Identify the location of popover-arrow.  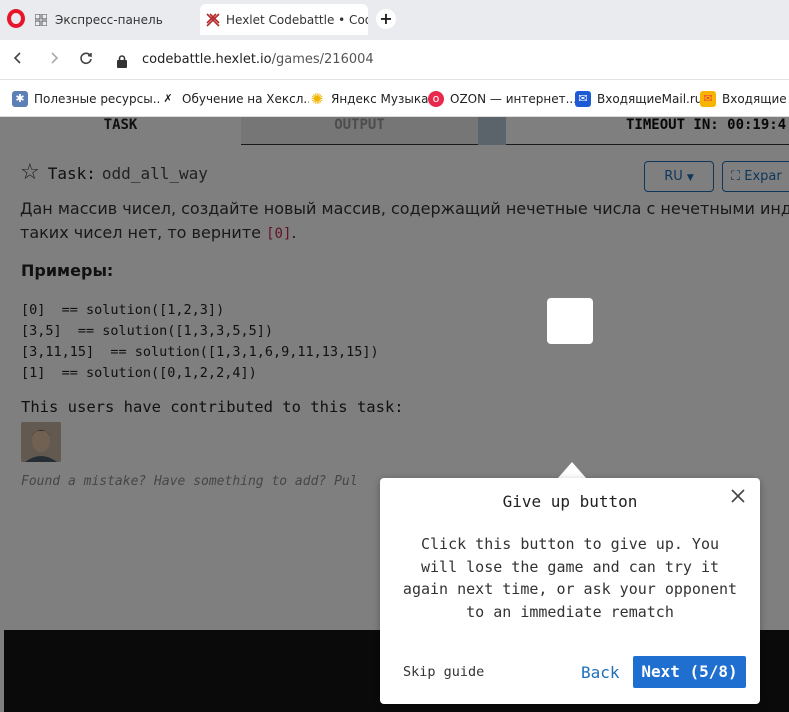
(572, 470).